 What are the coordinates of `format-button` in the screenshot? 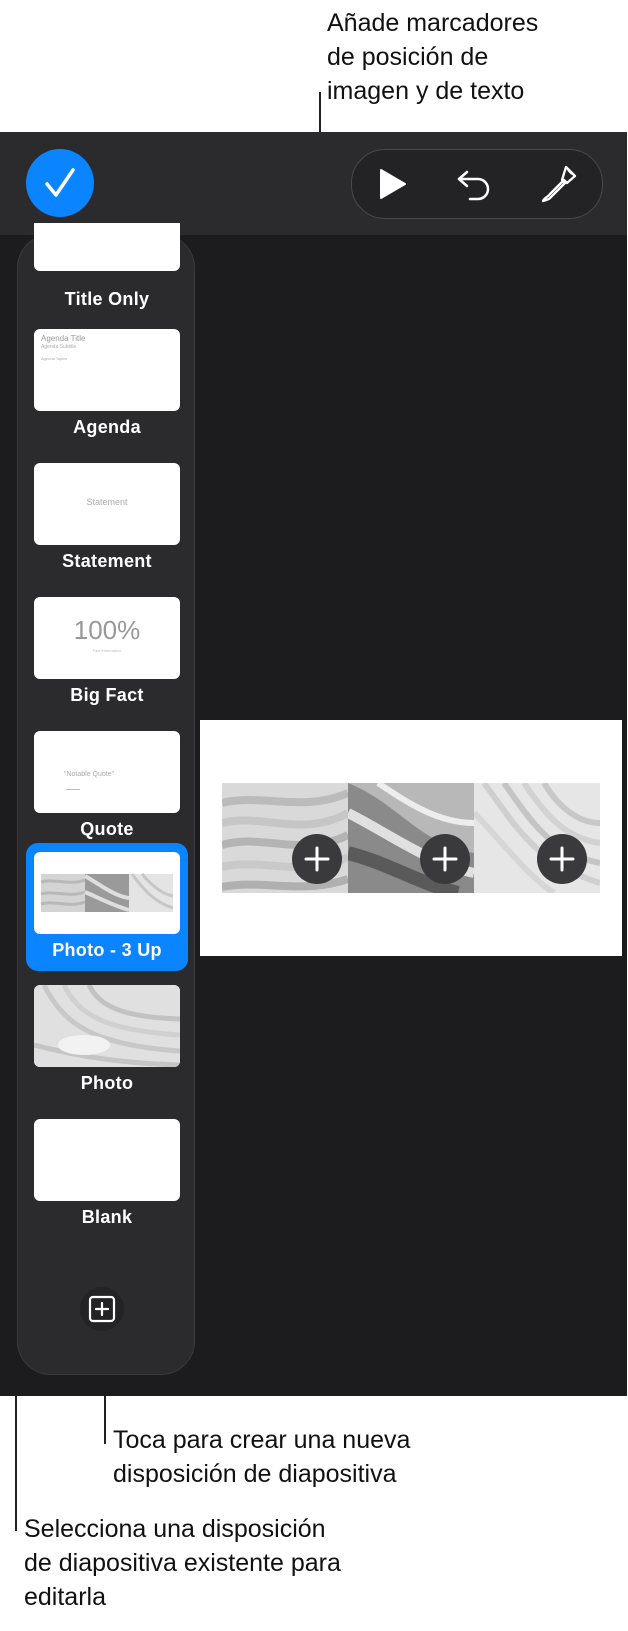 It's located at (559, 184).